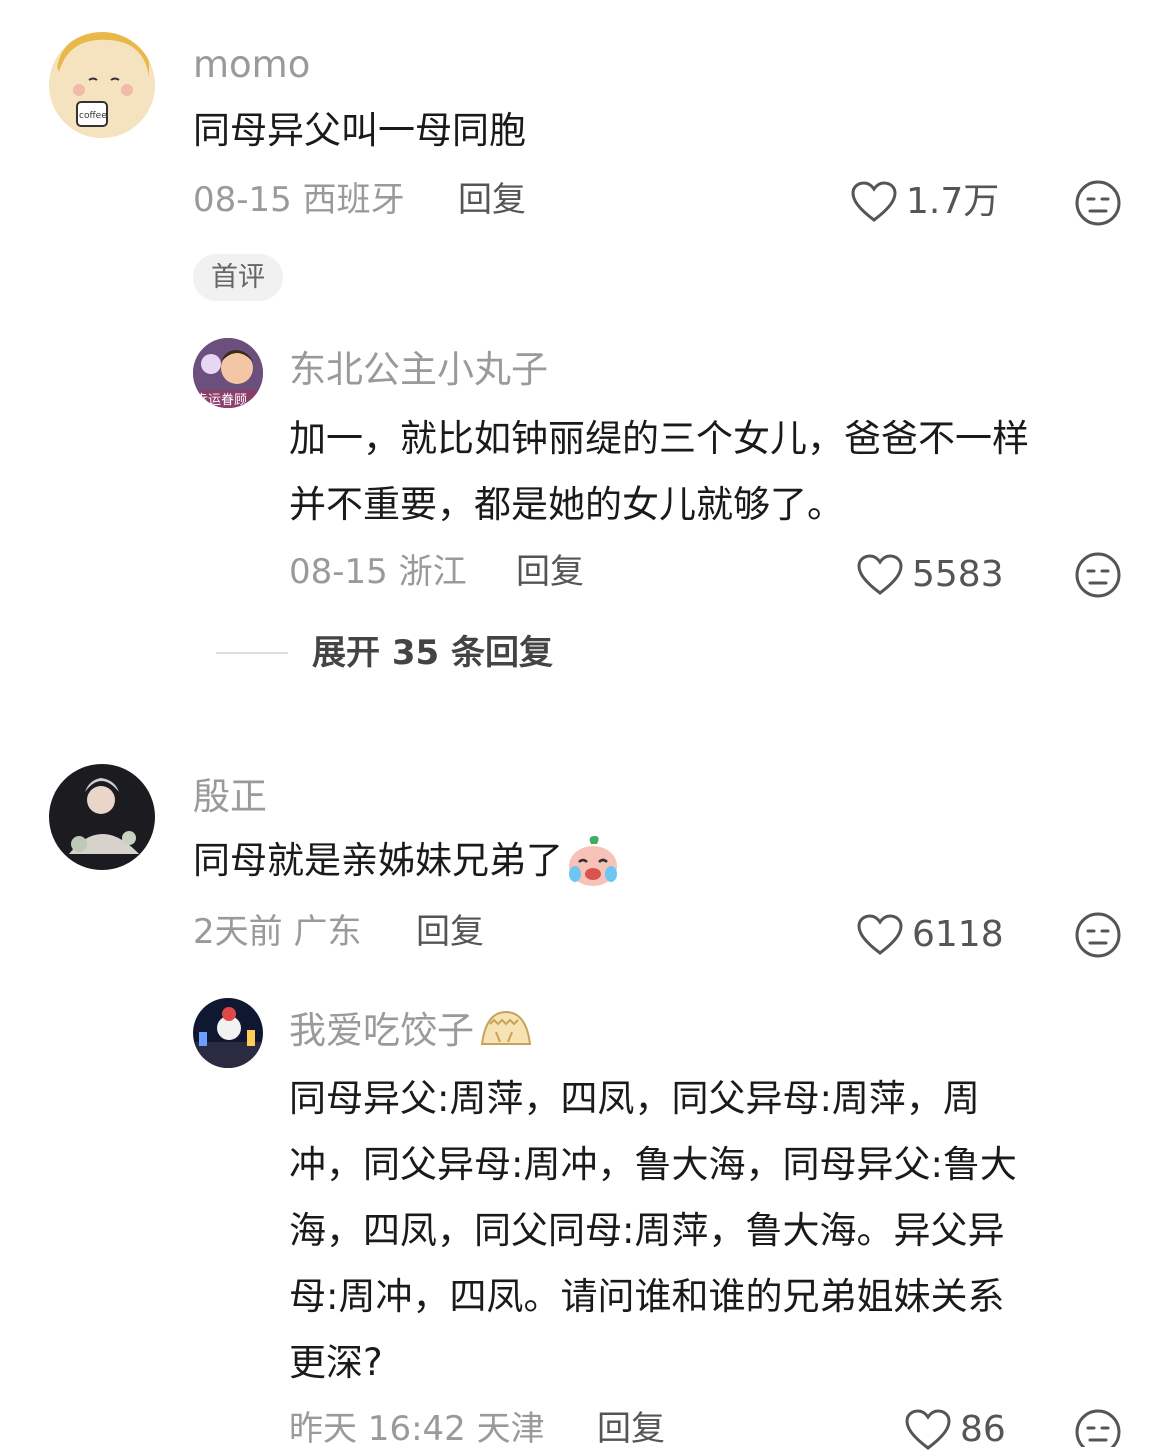  Describe the element at coordinates (327, 932) in the screenshot. I see `comment-location: 广东` at that location.